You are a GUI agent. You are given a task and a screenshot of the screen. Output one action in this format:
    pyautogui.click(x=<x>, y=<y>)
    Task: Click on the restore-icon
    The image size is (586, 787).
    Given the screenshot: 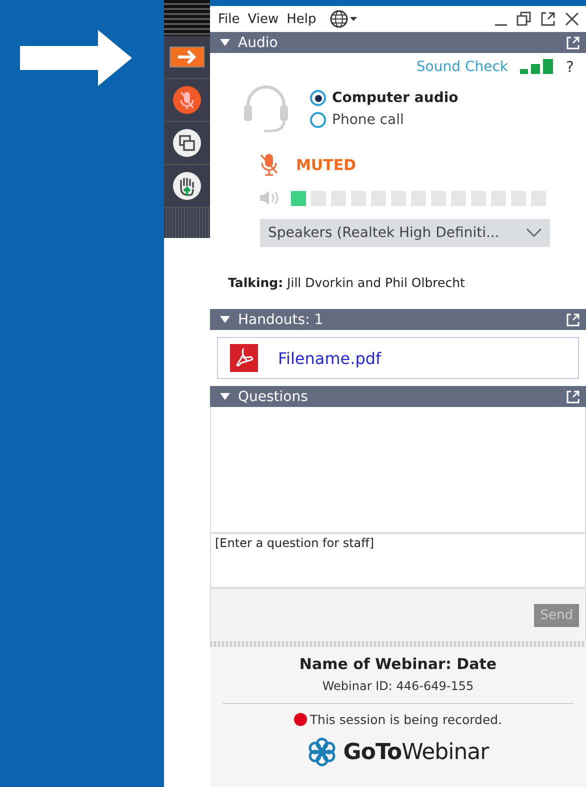 What is the action you would take?
    pyautogui.click(x=524, y=19)
    